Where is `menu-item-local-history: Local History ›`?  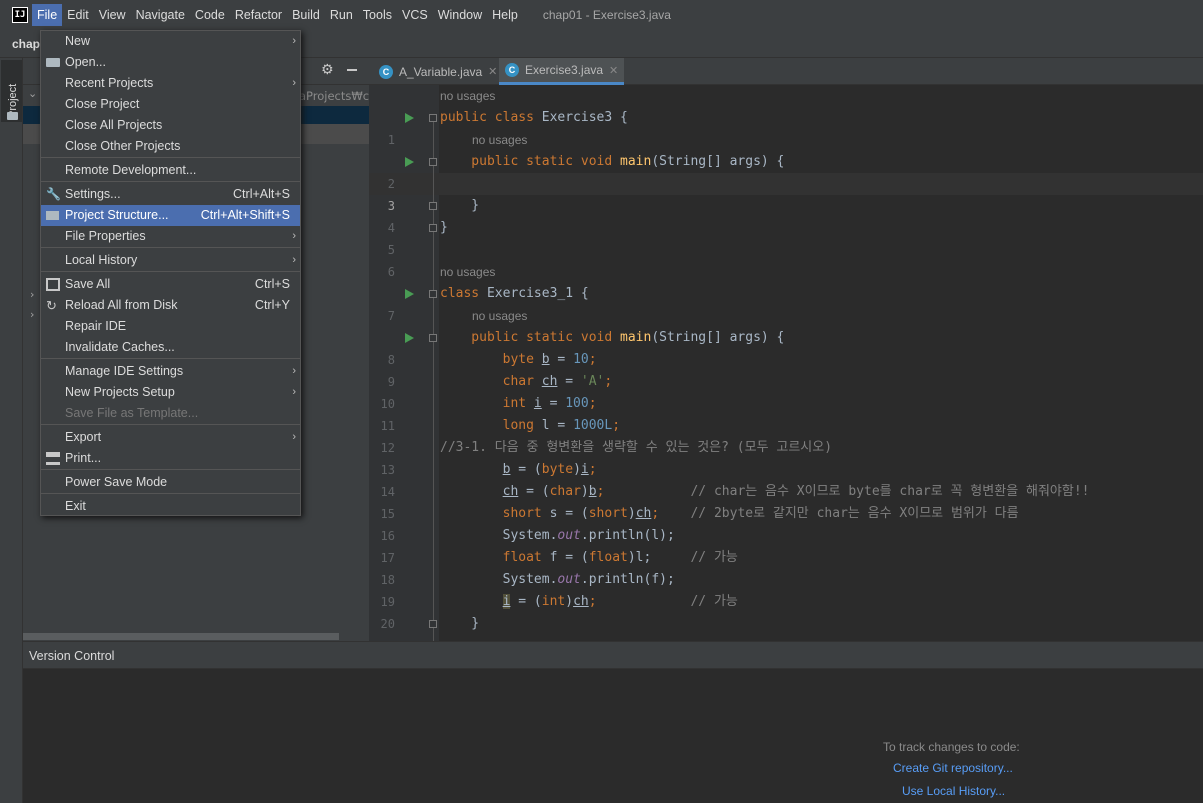
menu-item-local-history: Local History › is located at coordinates (170, 260).